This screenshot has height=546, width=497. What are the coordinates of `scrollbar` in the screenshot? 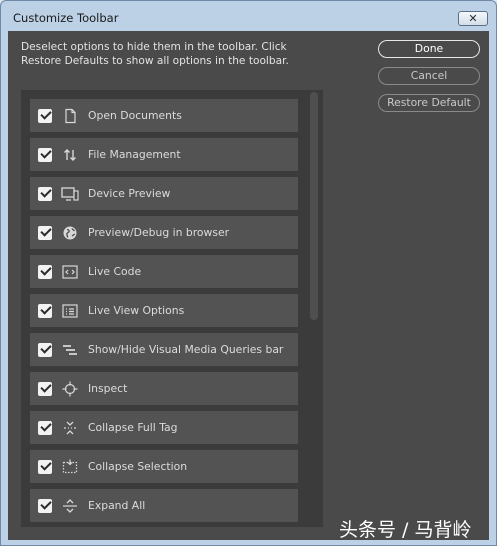 It's located at (314, 308).